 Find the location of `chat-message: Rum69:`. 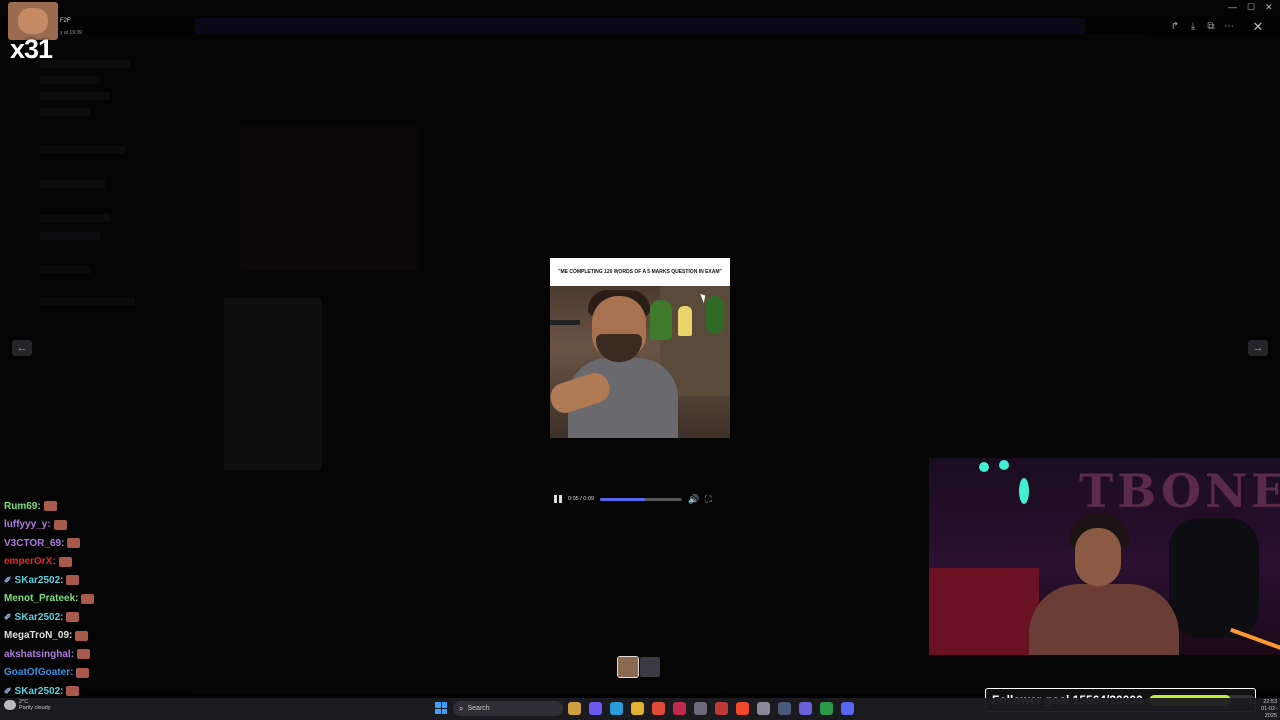

chat-message: Rum69: is located at coordinates (99, 506).